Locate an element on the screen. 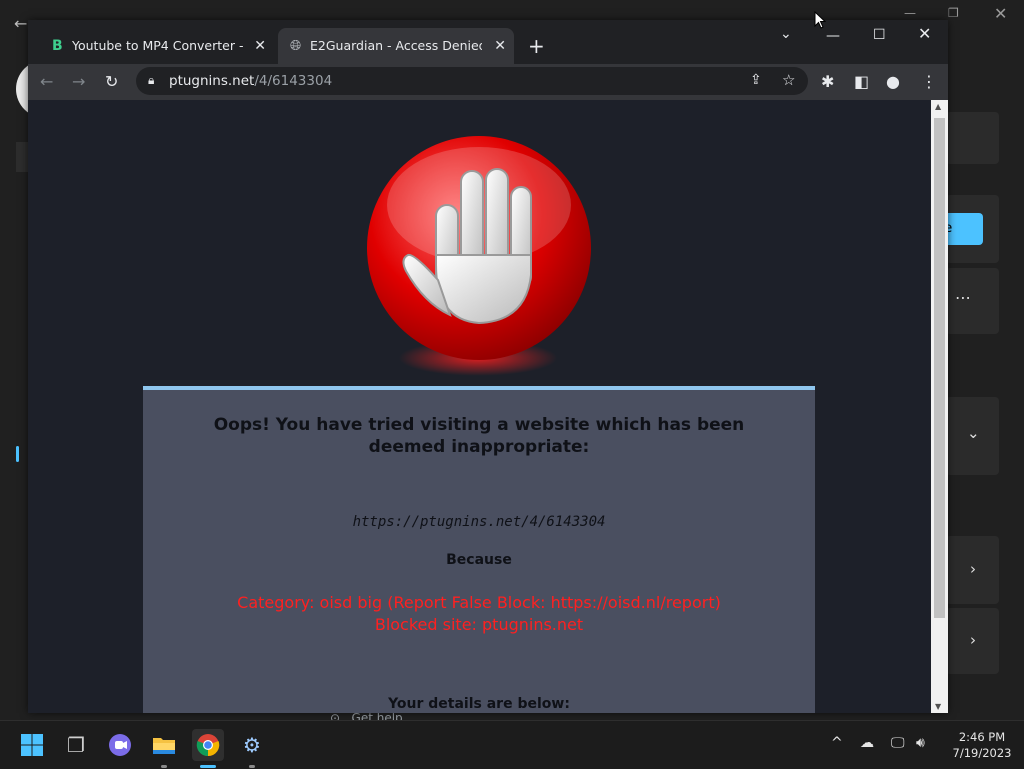  maximize-icon: ☐ is located at coordinates (879, 35).